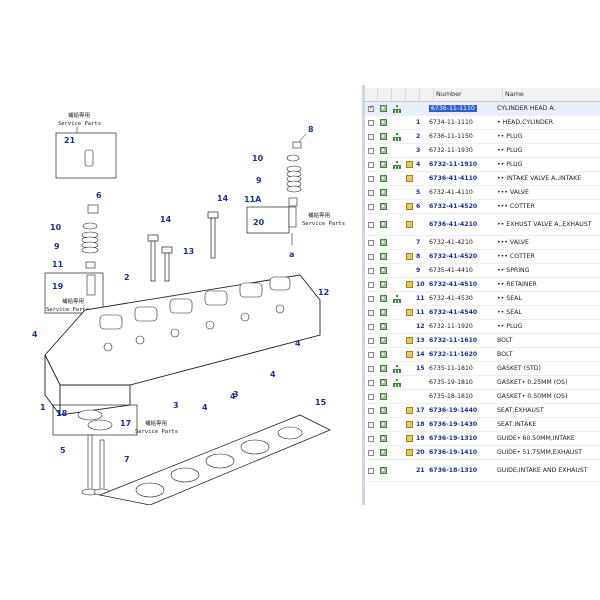 This screenshot has width=600, height=600. I want to click on part-number-text: 6735-19-1810, so click(451, 382).